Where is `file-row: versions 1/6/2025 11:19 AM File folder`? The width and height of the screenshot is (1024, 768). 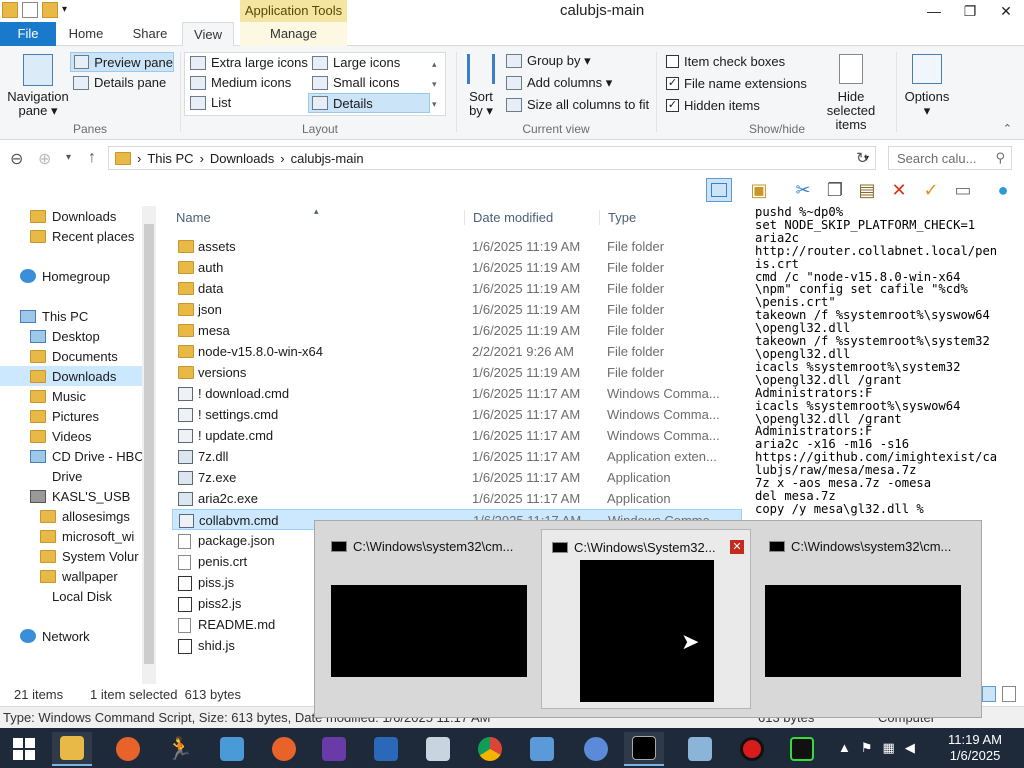 file-row: versions 1/6/2025 11:19 AM File folder is located at coordinates (457, 372).